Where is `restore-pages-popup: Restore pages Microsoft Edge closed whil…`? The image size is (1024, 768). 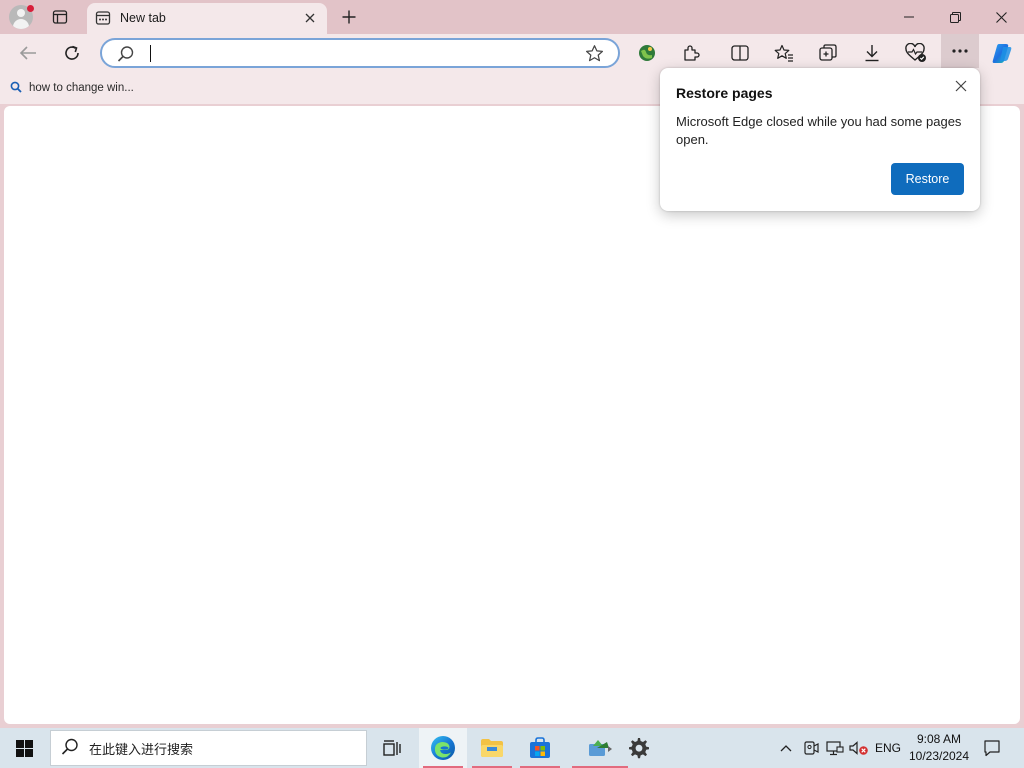
restore-pages-popup: Restore pages Microsoft Edge closed whil… is located at coordinates (820, 139).